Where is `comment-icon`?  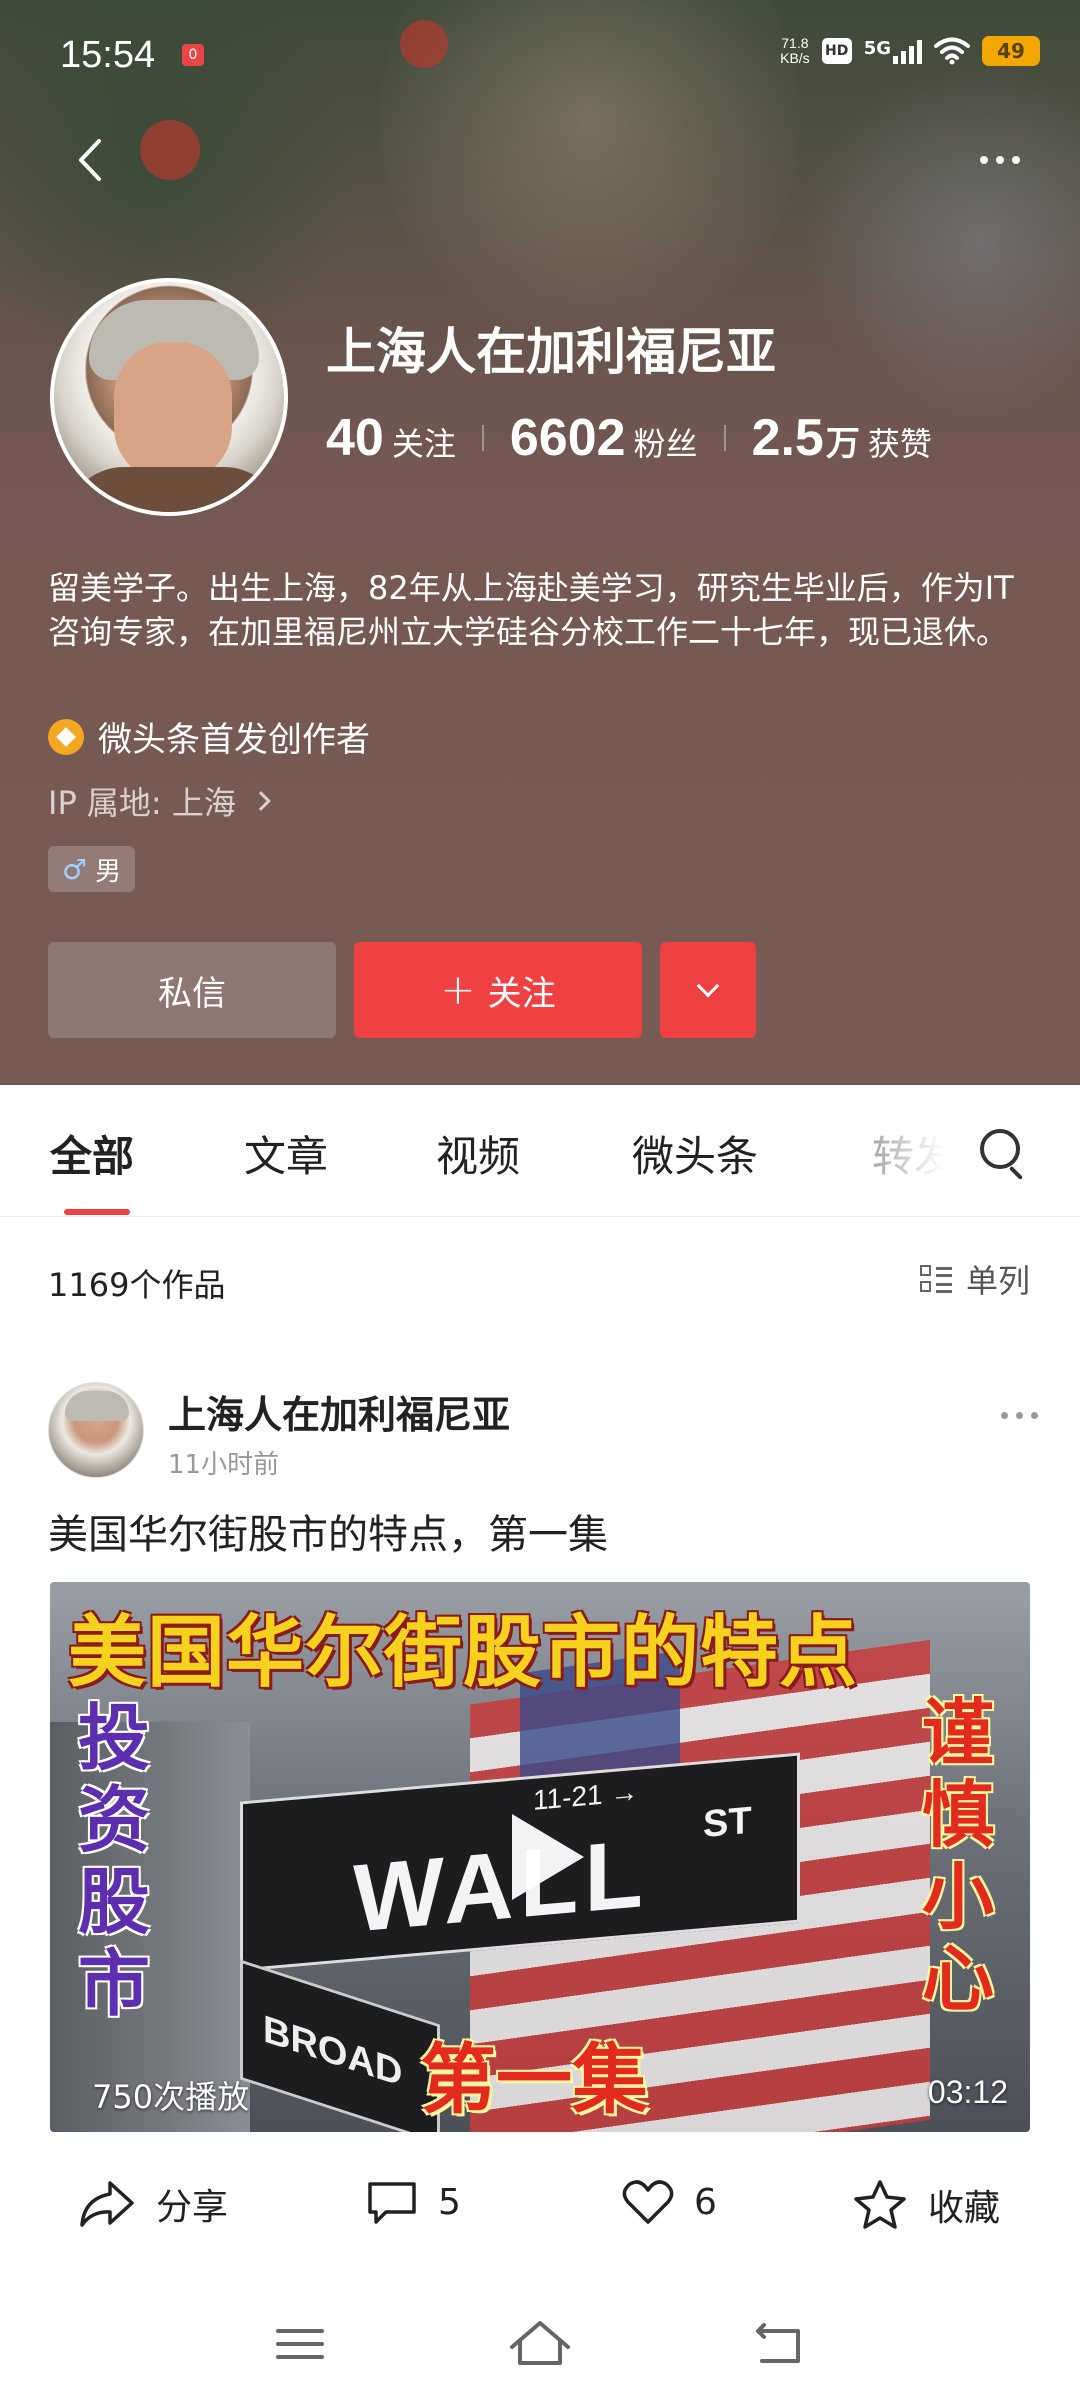 comment-icon is located at coordinates (392, 2203).